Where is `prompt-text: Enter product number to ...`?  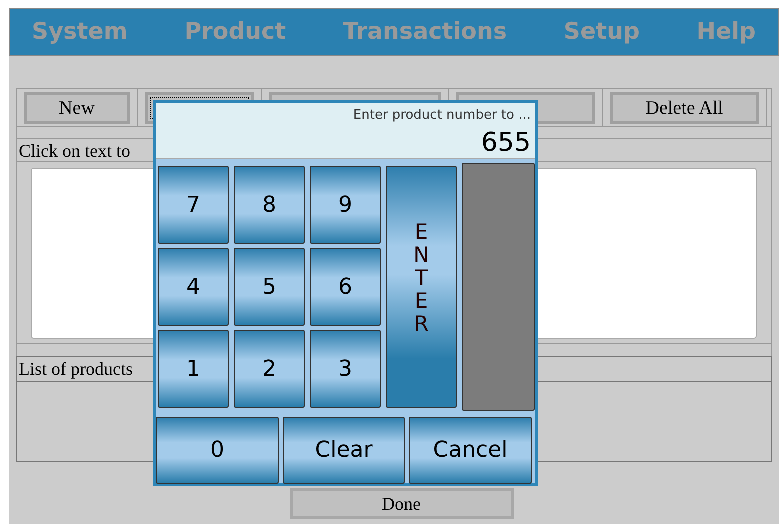 prompt-text: Enter product number to ... is located at coordinates (442, 116).